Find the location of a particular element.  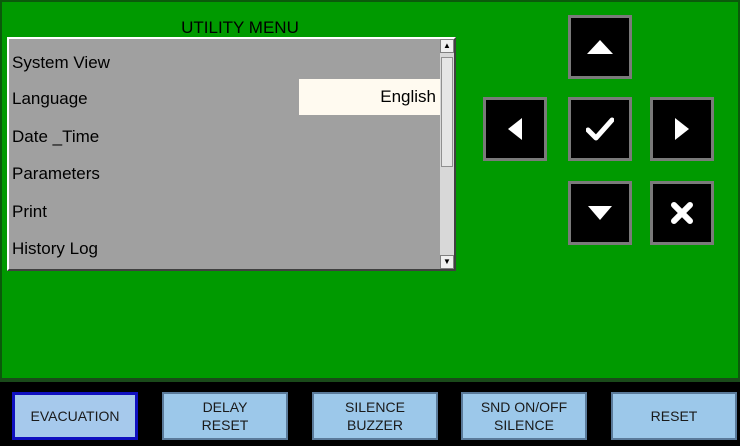

arrow-right-icon is located at coordinates (682, 129).